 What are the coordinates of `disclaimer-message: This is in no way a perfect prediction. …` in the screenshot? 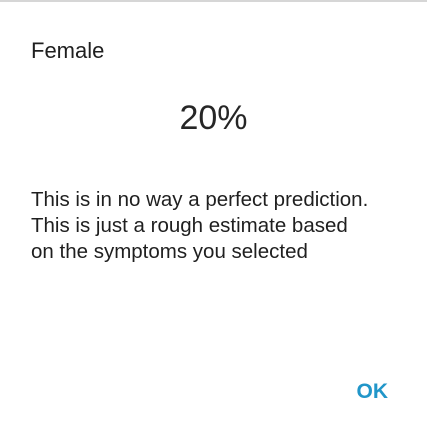 It's located at (200, 225).